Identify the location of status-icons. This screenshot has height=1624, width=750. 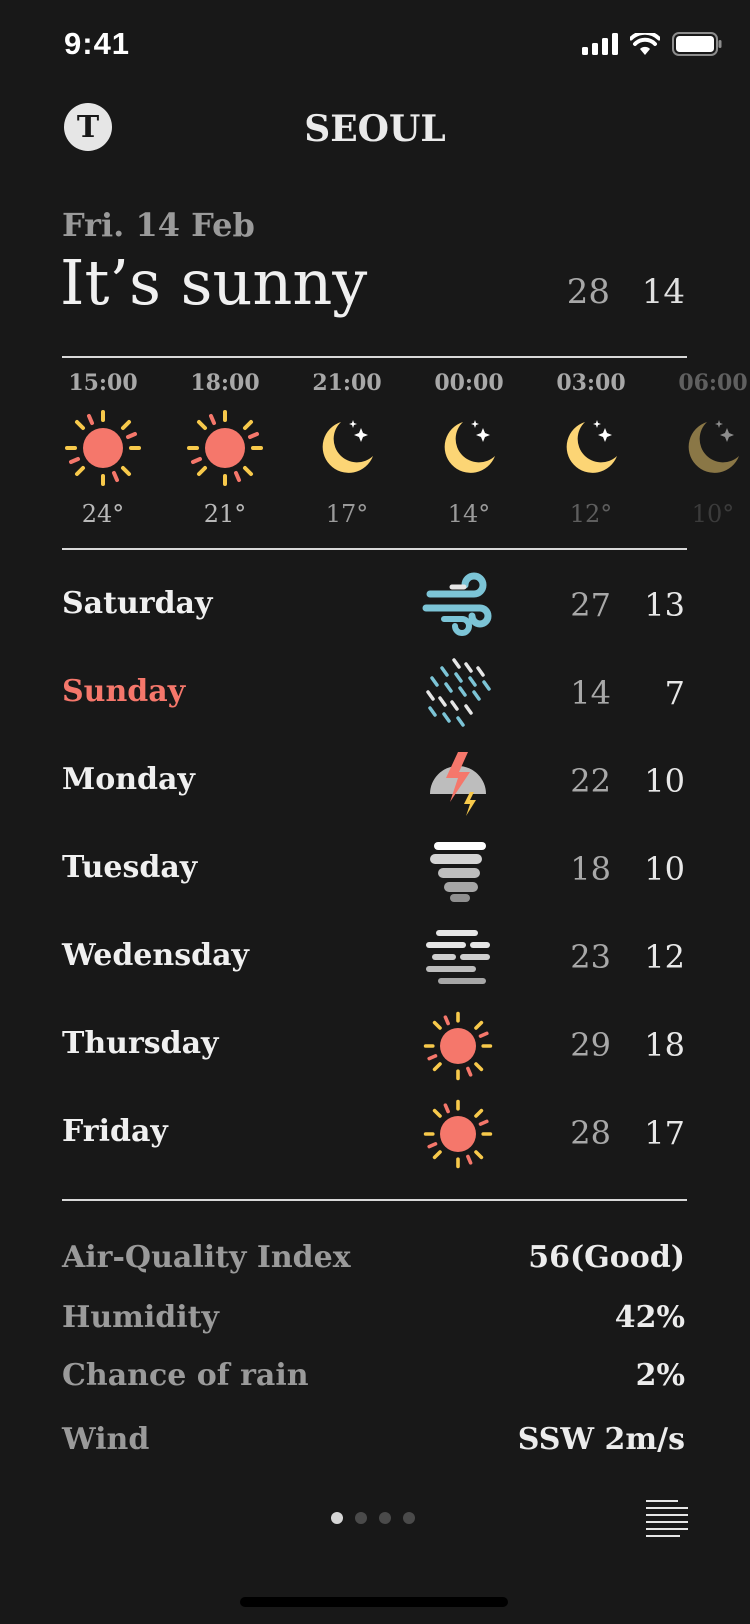
(652, 44).